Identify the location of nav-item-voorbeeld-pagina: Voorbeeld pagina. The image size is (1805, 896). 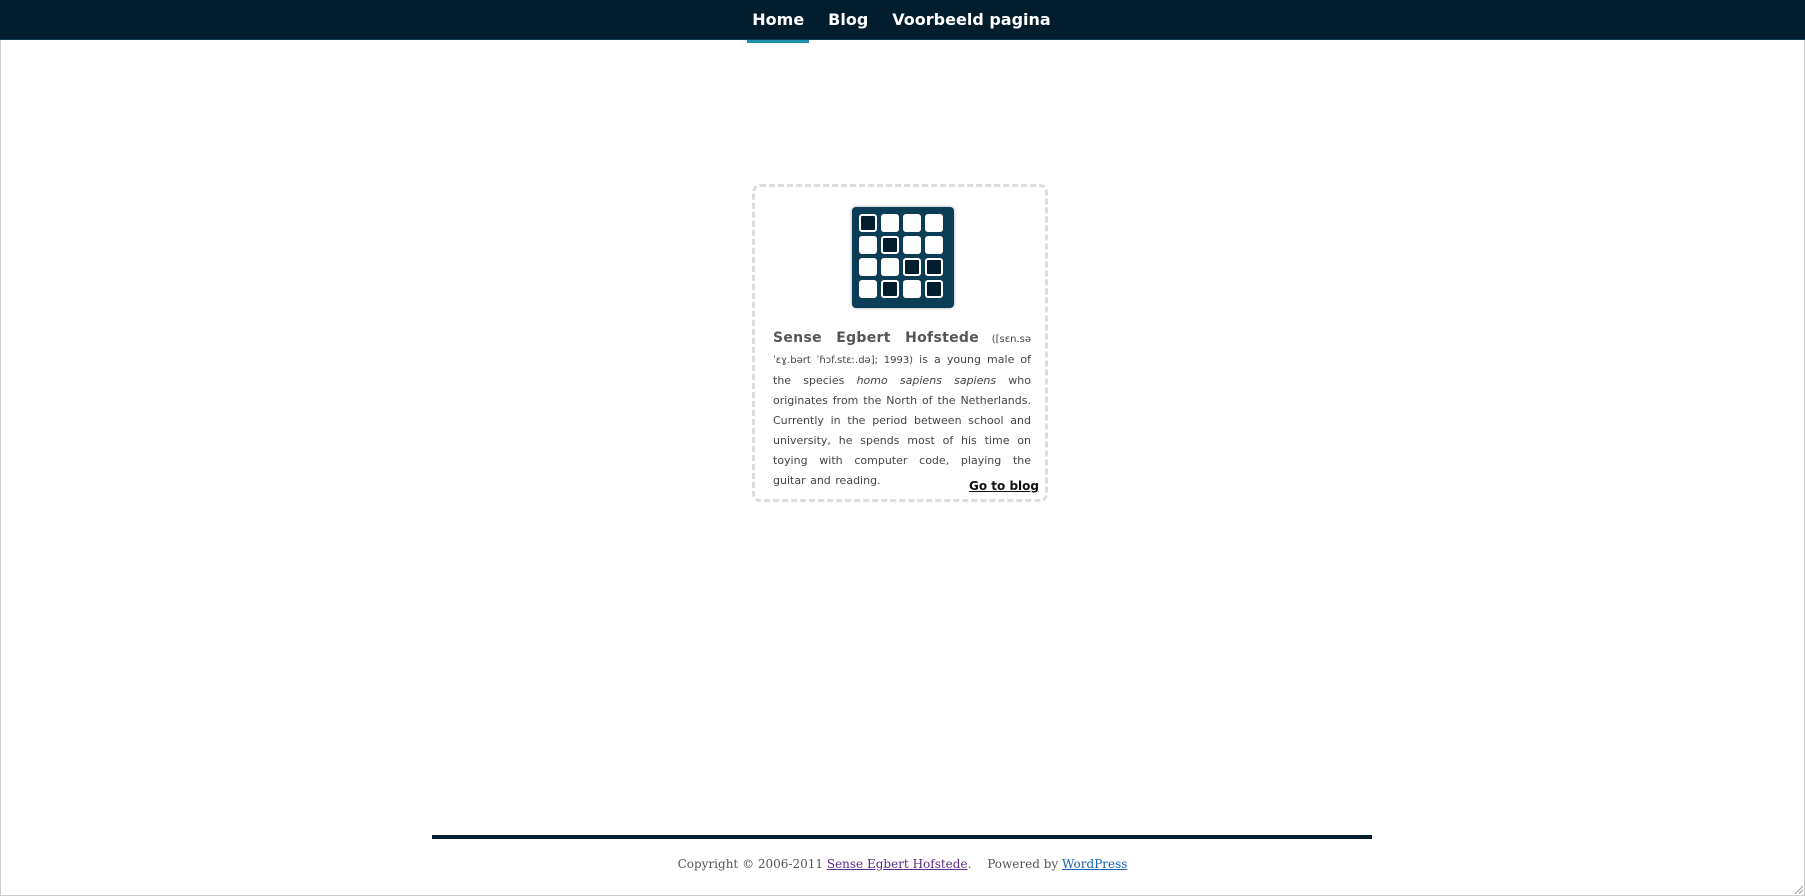
(971, 19).